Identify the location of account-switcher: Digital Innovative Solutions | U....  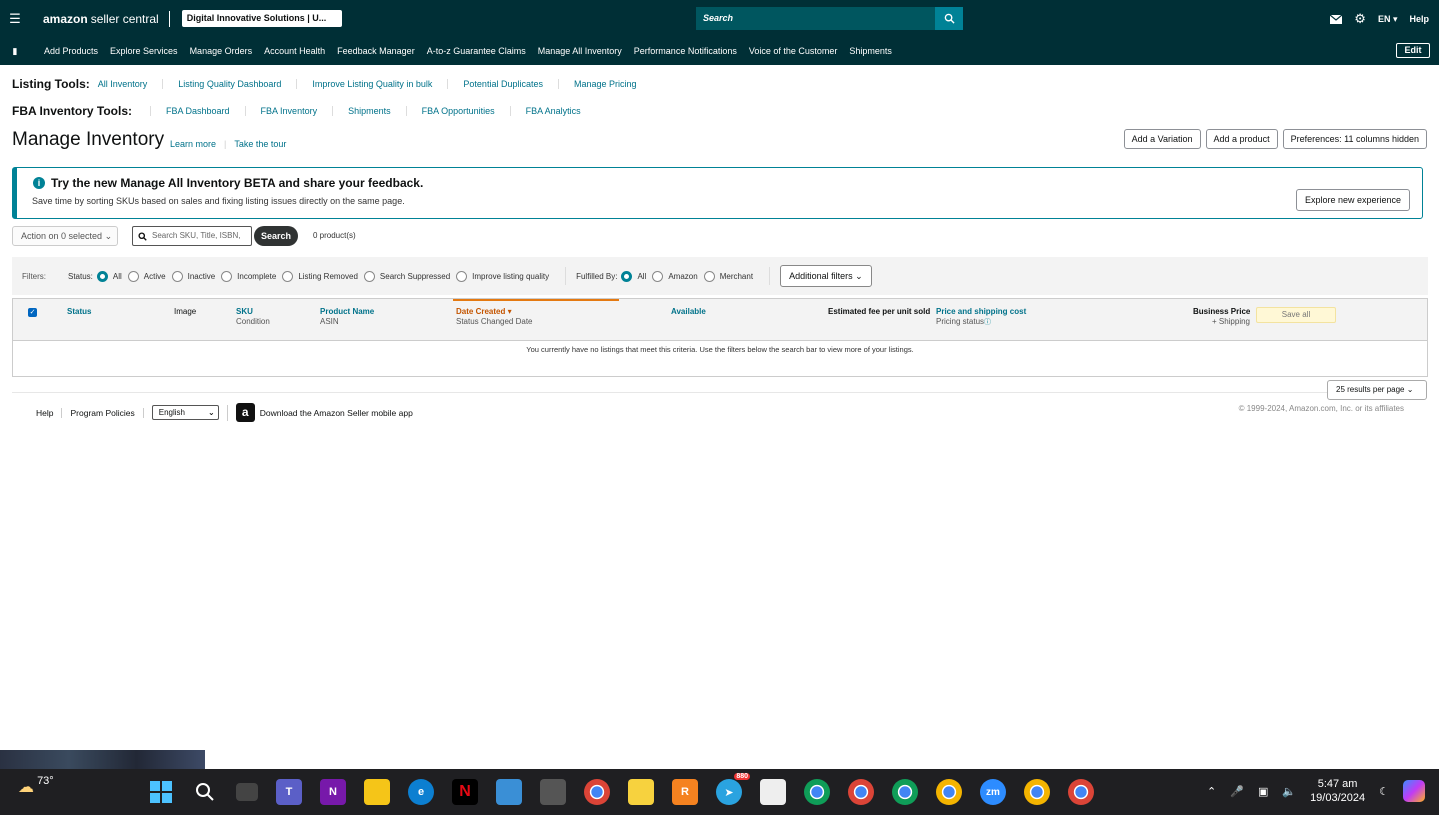
(261, 18).